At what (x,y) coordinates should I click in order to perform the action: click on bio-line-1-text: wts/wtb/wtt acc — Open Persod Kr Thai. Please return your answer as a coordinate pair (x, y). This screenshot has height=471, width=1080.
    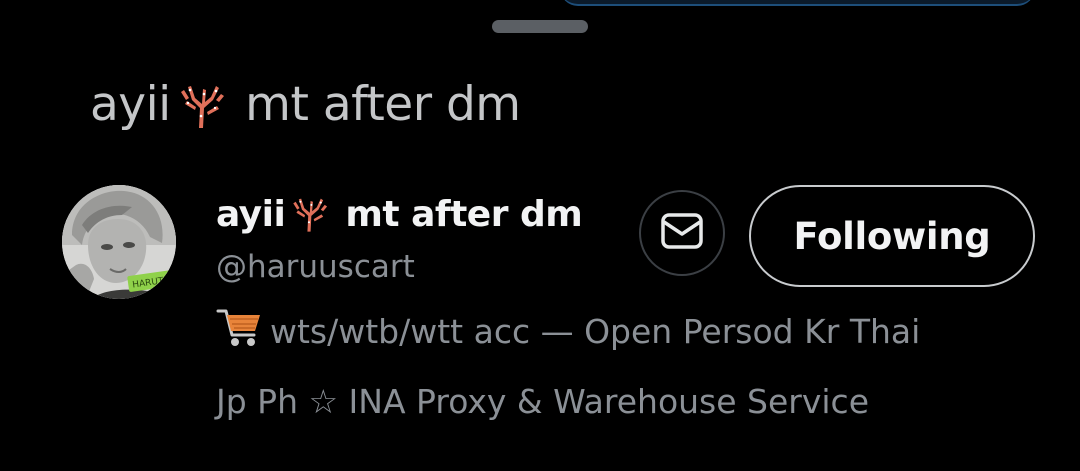
    Looking at the image, I should click on (595, 331).